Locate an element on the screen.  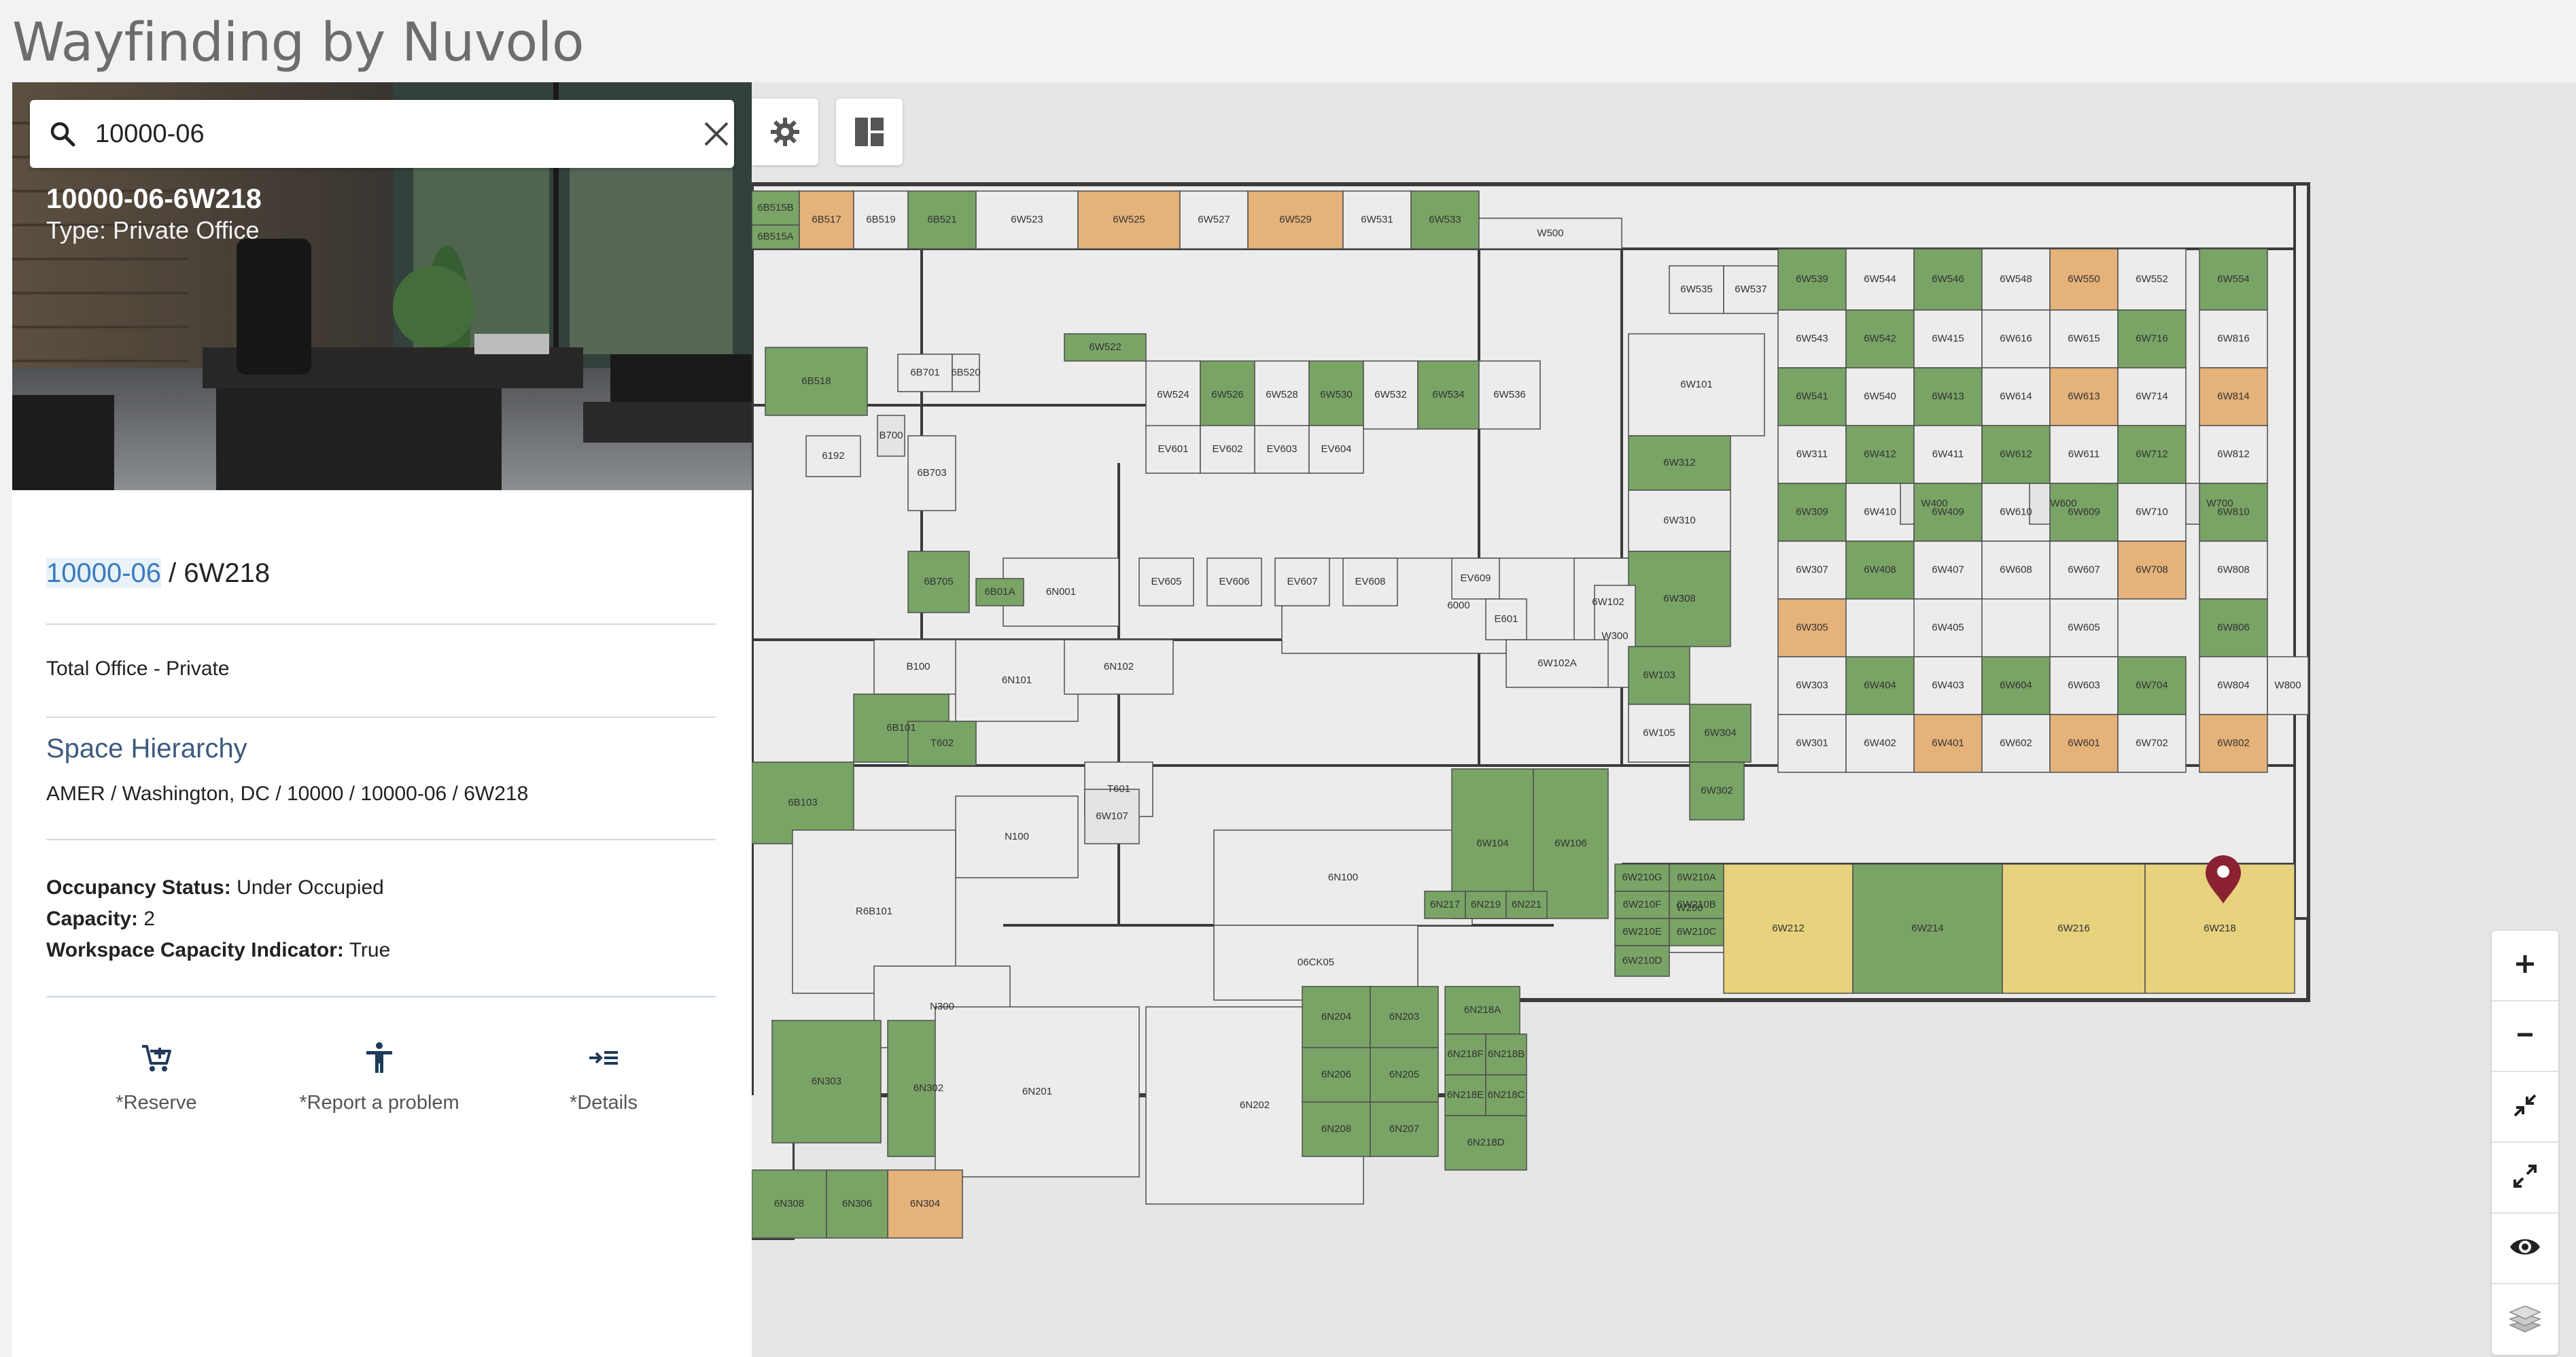
map-room-label: 6W542 is located at coordinates (1880, 338).